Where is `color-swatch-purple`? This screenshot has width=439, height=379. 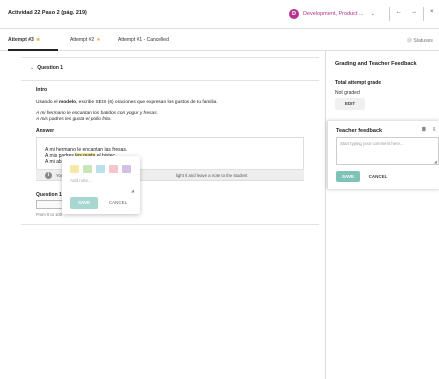
color-swatch-purple is located at coordinates (126, 169).